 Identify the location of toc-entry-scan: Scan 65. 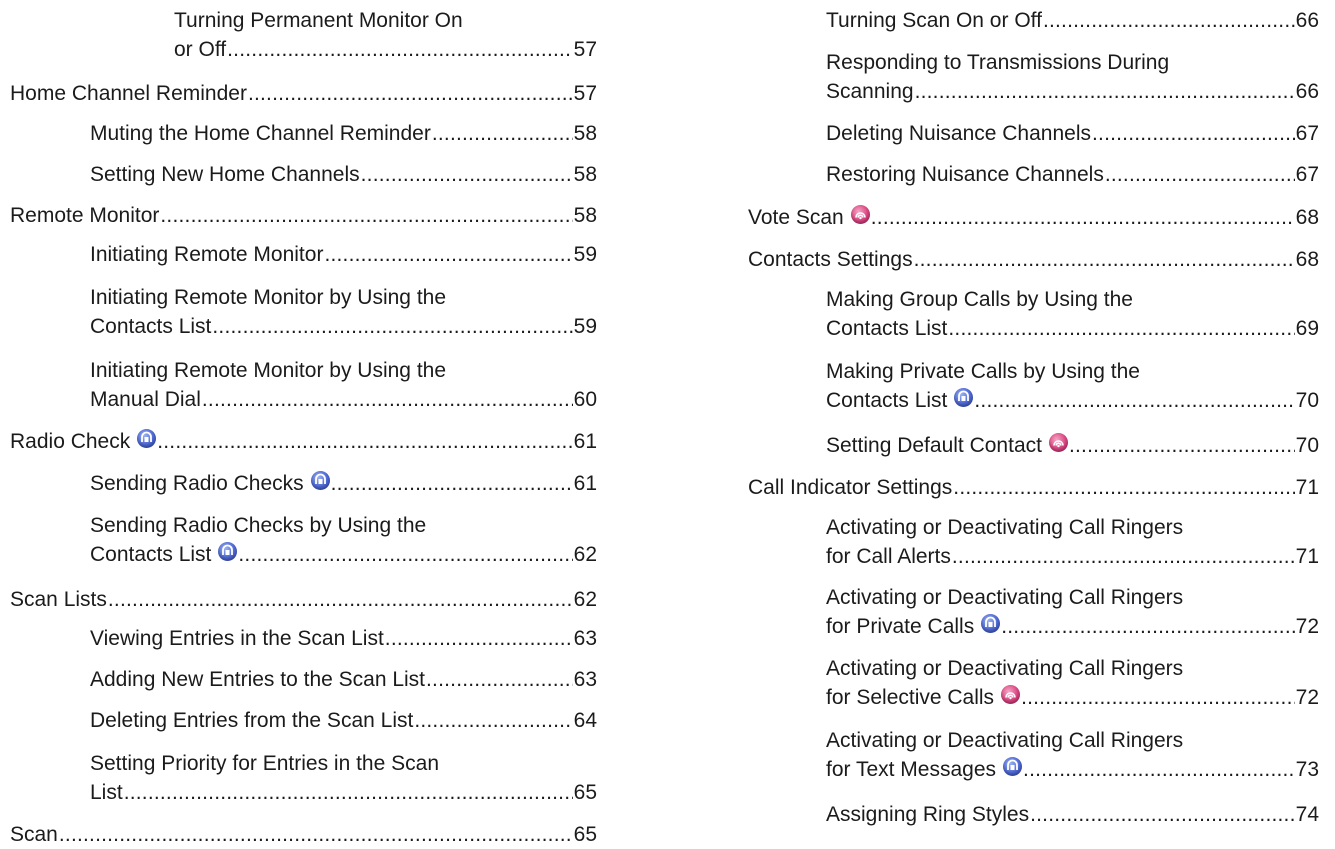
(303, 834).